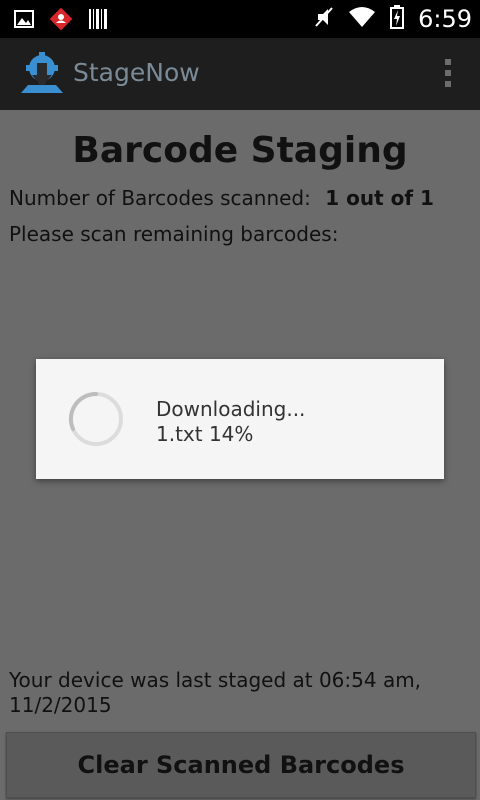 This screenshot has height=800, width=480. I want to click on scan-count-row: Number of Barcodes scanned: 1 out of 1, so click(221, 198).